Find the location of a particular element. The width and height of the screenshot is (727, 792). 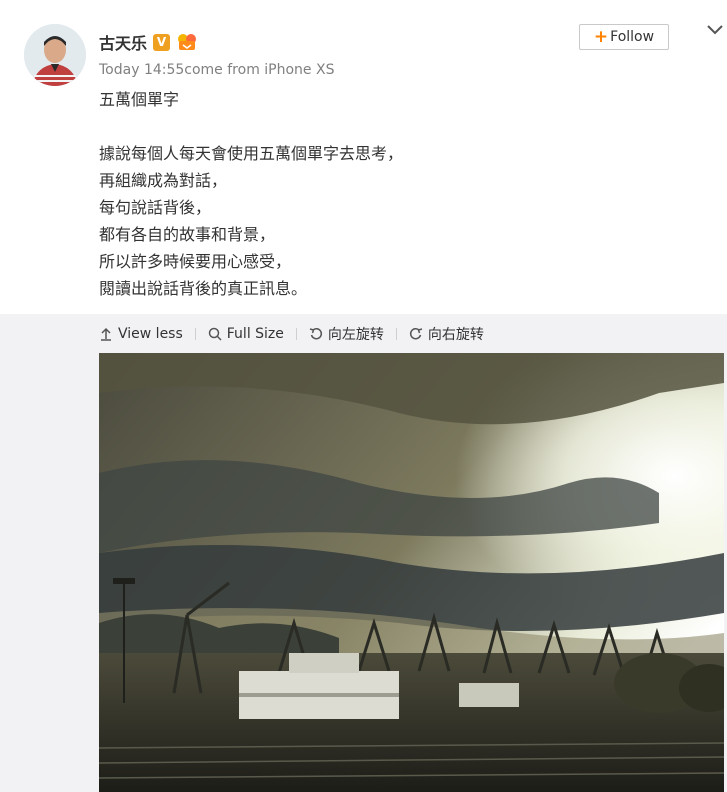

post-line: 再組織成為對話， is located at coordinates (163, 180).